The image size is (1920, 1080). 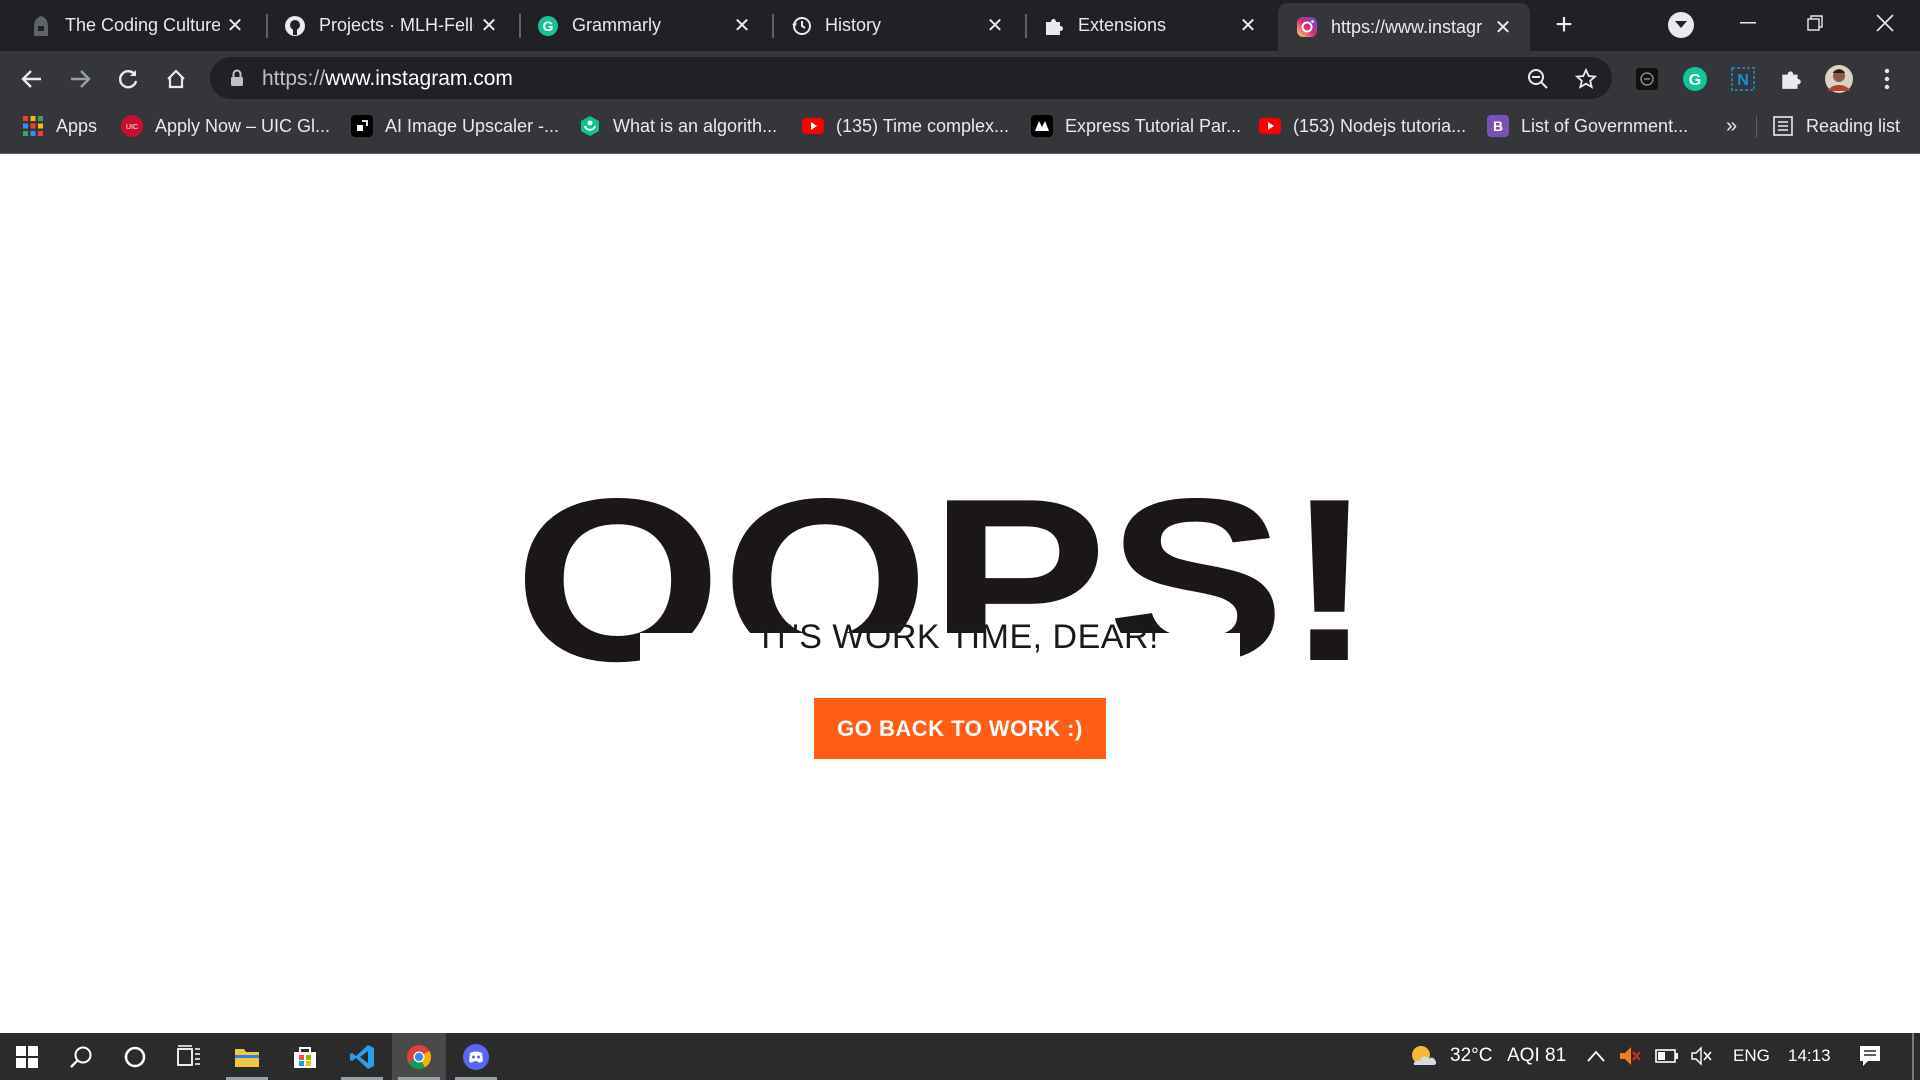 What do you see at coordinates (1756, 127) in the screenshot?
I see `bookmarks-divider` at bounding box center [1756, 127].